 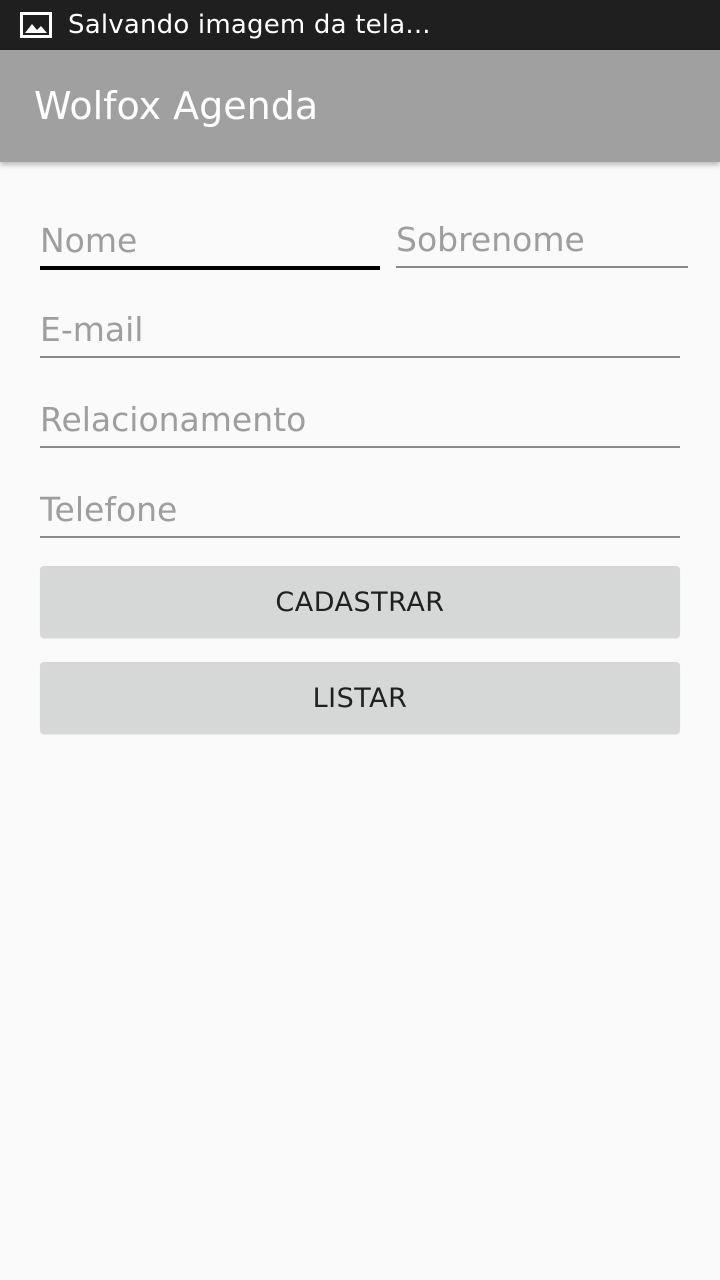 I want to click on telefone-underline, so click(x=360, y=537).